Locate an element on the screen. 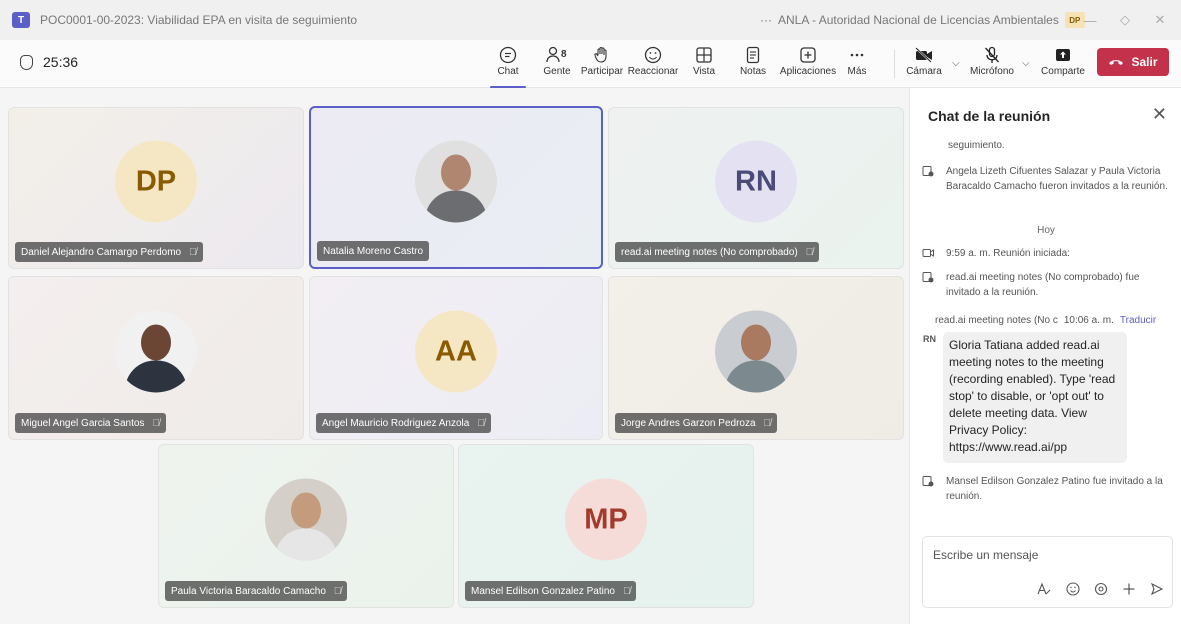 This screenshot has width=1181, height=624. participant-name-tag: Jorge Andres Garzon Pedroza 🎙̸ is located at coordinates (696, 423).